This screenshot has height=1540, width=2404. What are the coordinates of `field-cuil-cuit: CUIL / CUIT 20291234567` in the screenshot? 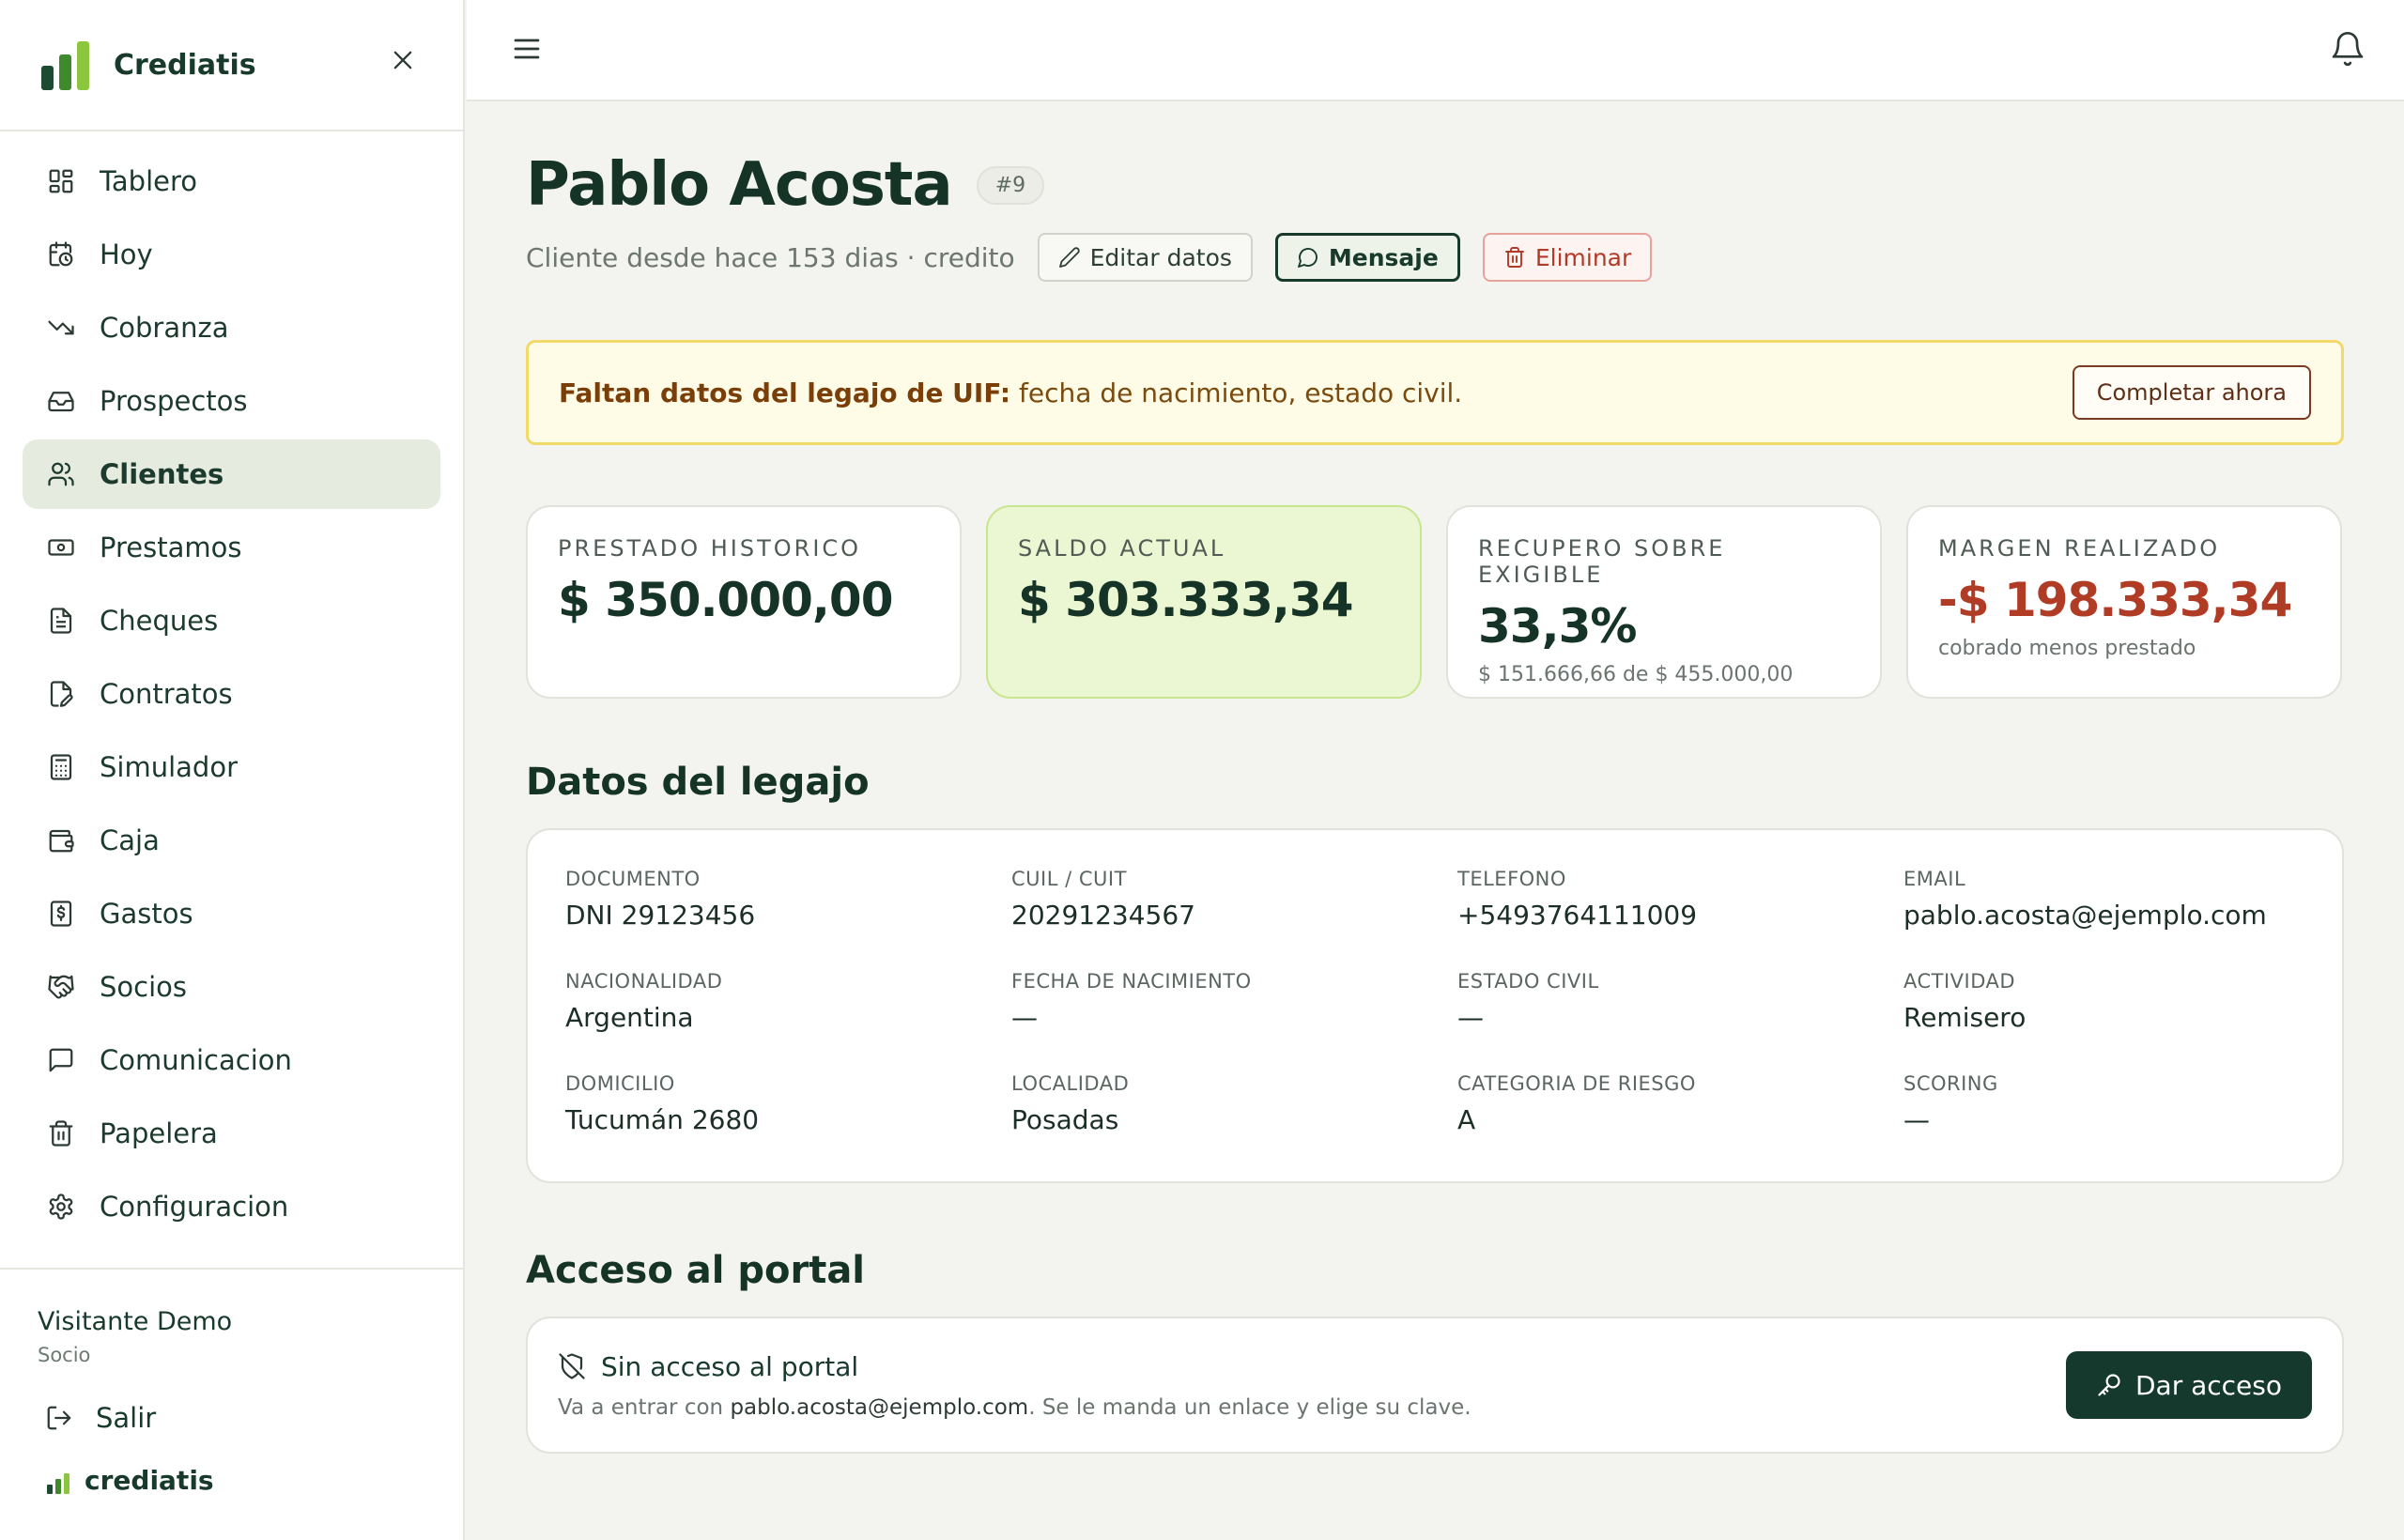 It's located at (1234, 919).